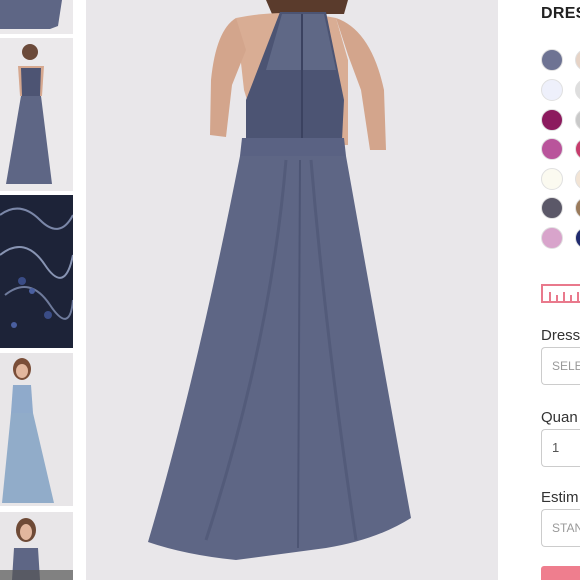 Image resolution: width=580 pixels, height=580 pixels. What do you see at coordinates (560, 366) in the screenshot?
I see `dress-size-select: SELECT` at bounding box center [560, 366].